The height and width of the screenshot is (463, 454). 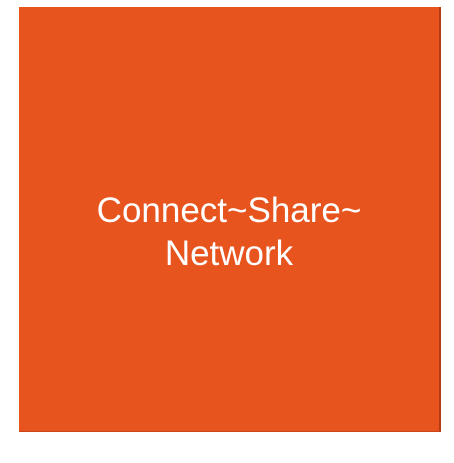 What do you see at coordinates (229, 210) in the screenshot?
I see `tile-caption-line-1: Connect~Share~` at bounding box center [229, 210].